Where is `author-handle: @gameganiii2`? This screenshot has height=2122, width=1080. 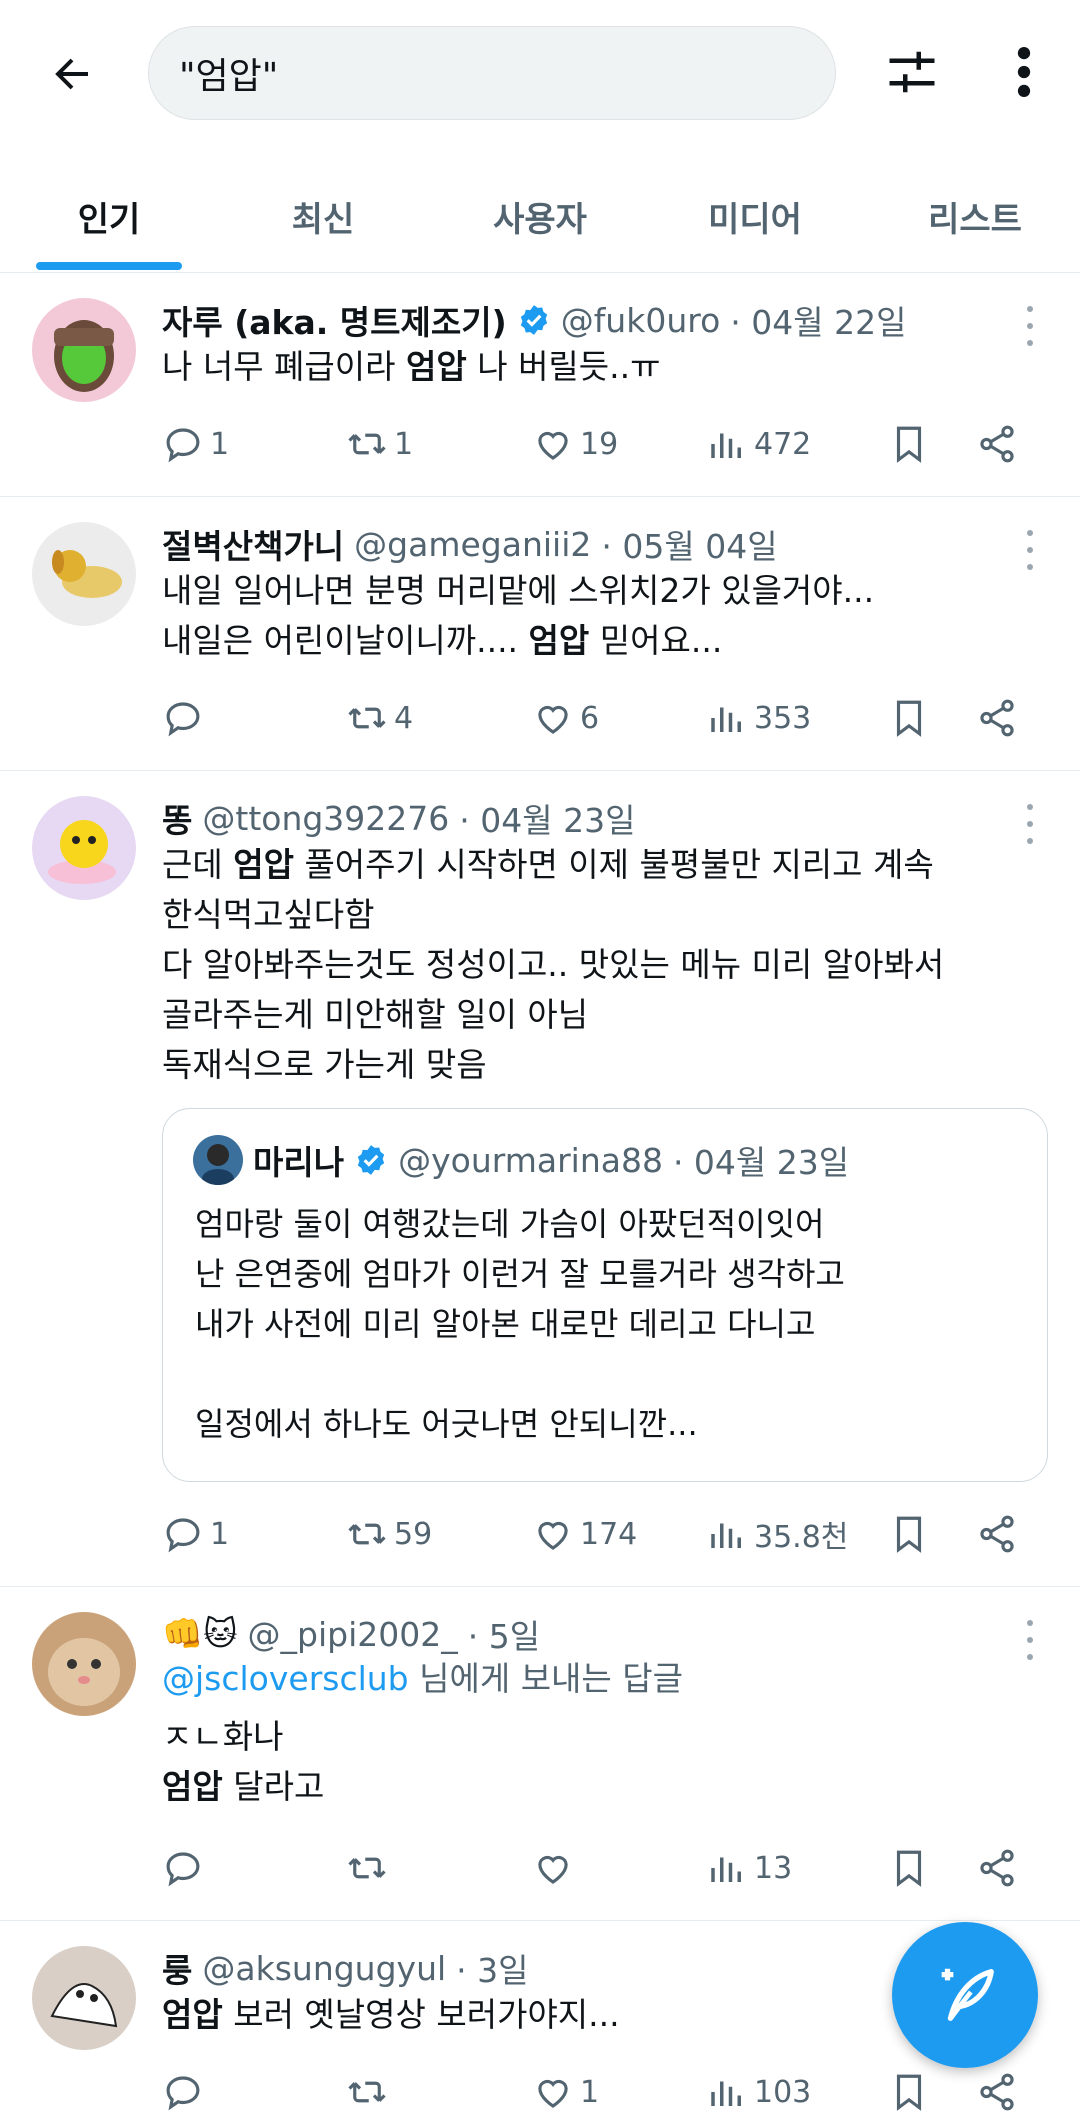
author-handle: @gameganiii2 is located at coordinates (472, 544).